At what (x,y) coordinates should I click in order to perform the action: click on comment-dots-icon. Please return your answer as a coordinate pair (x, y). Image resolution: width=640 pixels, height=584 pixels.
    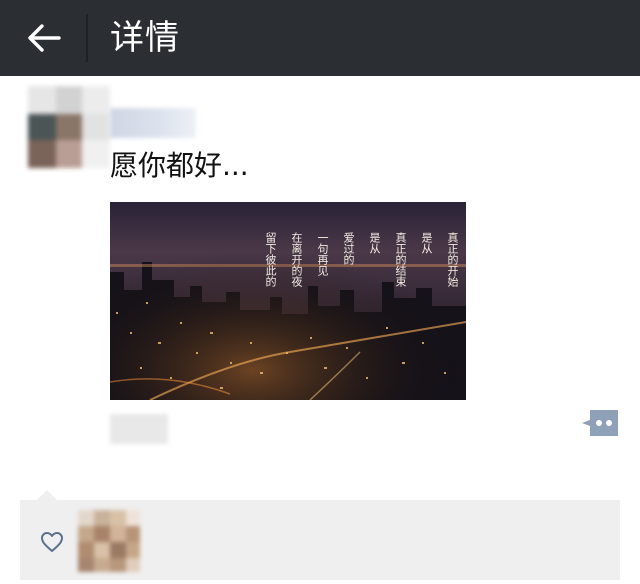
    Looking at the image, I should click on (600, 423).